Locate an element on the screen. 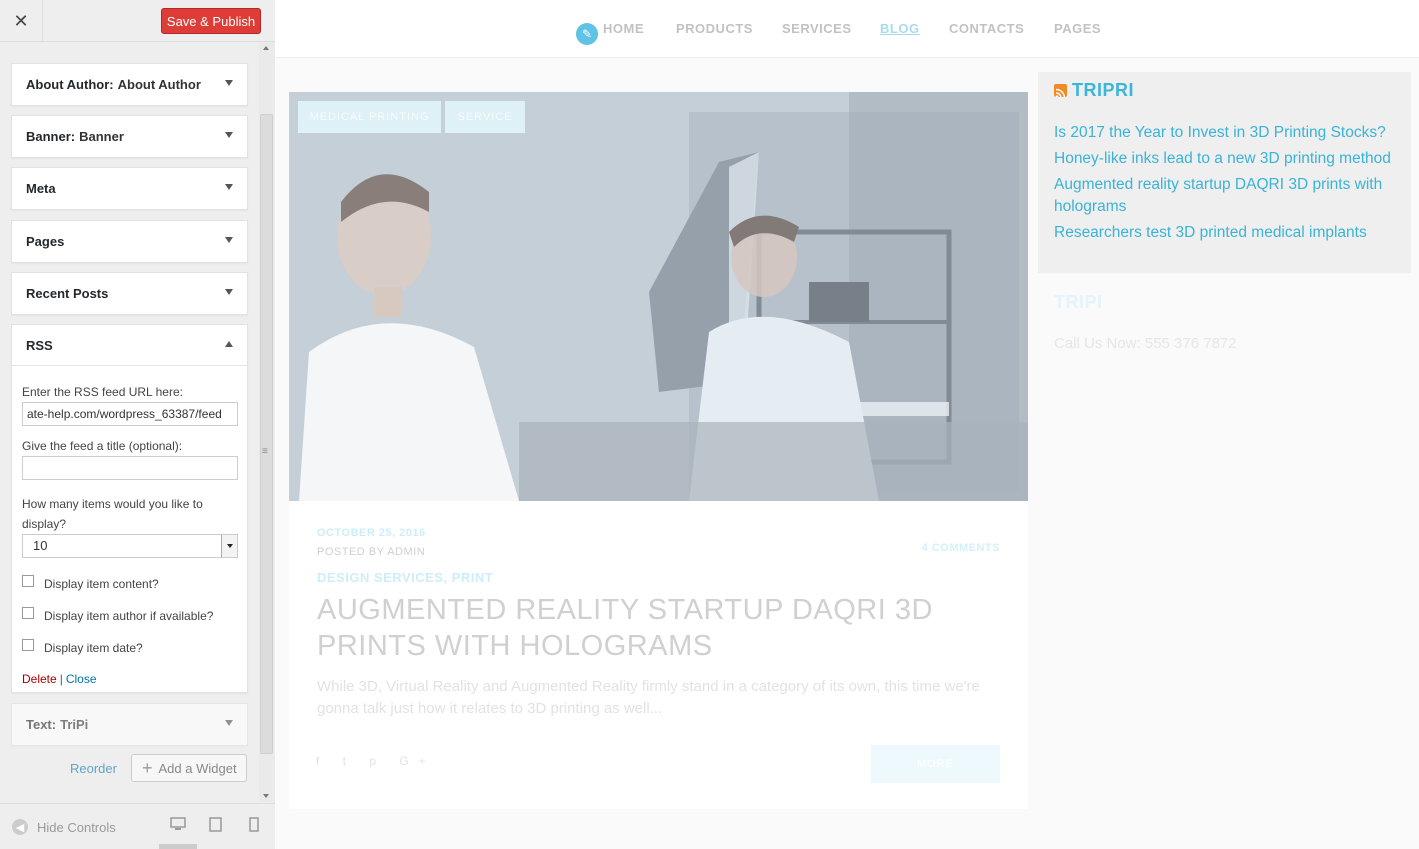  widget-recent-posts: Recent Posts is located at coordinates (129, 293).